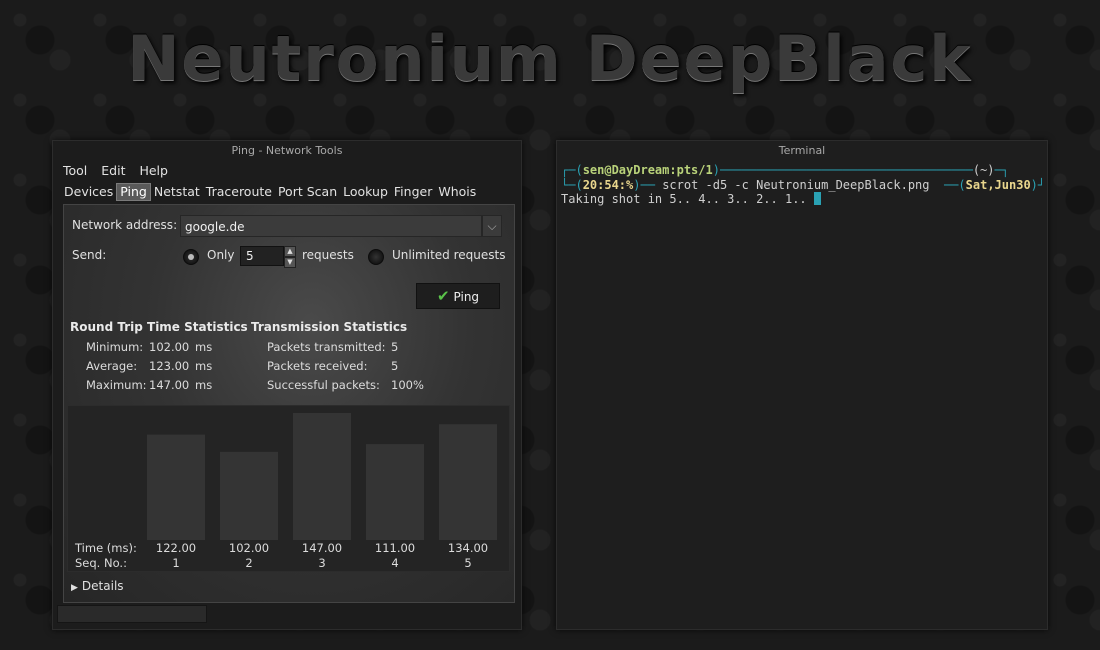 Image resolution: width=1100 pixels, height=650 pixels. I want to click on seq-label-1: 1, so click(175, 563).